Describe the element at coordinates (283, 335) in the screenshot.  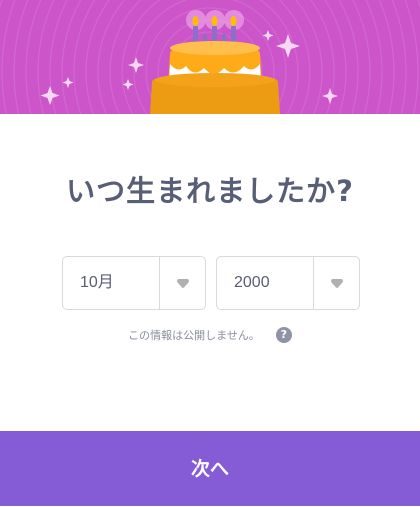
I see `question-icon: ?` at that location.